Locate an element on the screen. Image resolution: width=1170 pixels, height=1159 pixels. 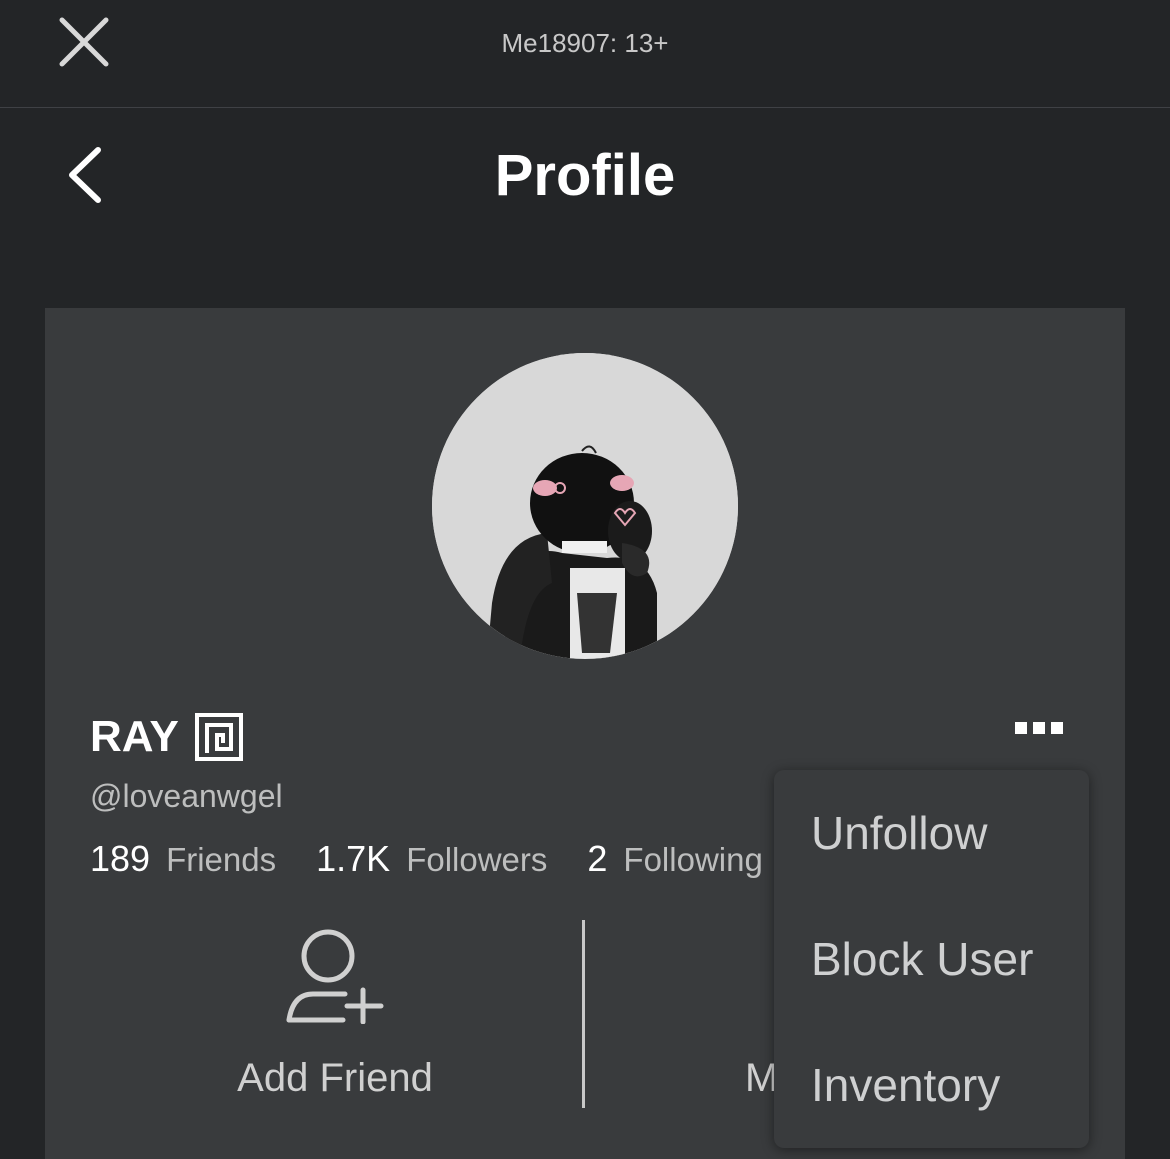
top-bar: Me18907: 13+ is located at coordinates (585, 54).